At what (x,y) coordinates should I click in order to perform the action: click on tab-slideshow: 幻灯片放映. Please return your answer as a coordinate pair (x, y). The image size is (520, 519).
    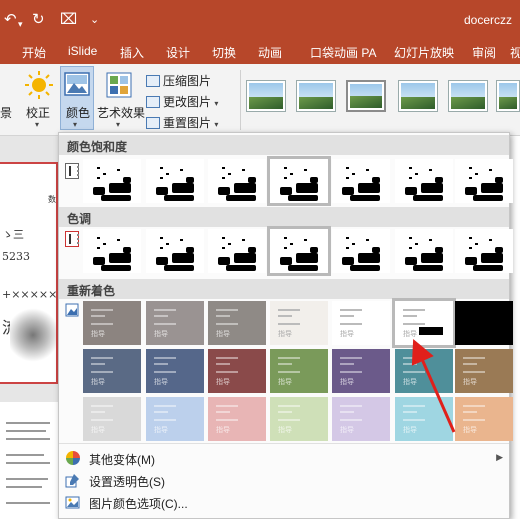
    Looking at the image, I should click on (424, 52).